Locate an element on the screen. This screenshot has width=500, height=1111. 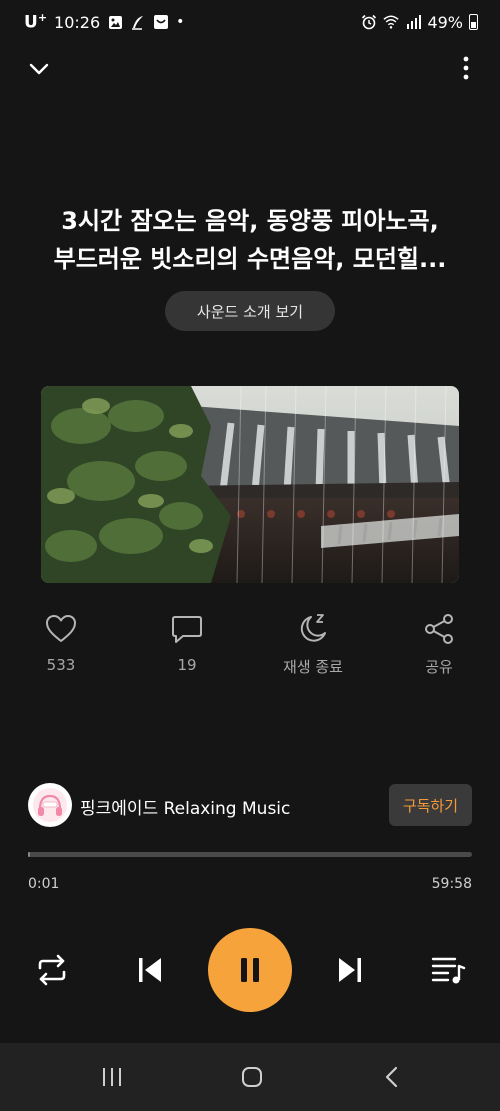
pause-button is located at coordinates (250, 970).